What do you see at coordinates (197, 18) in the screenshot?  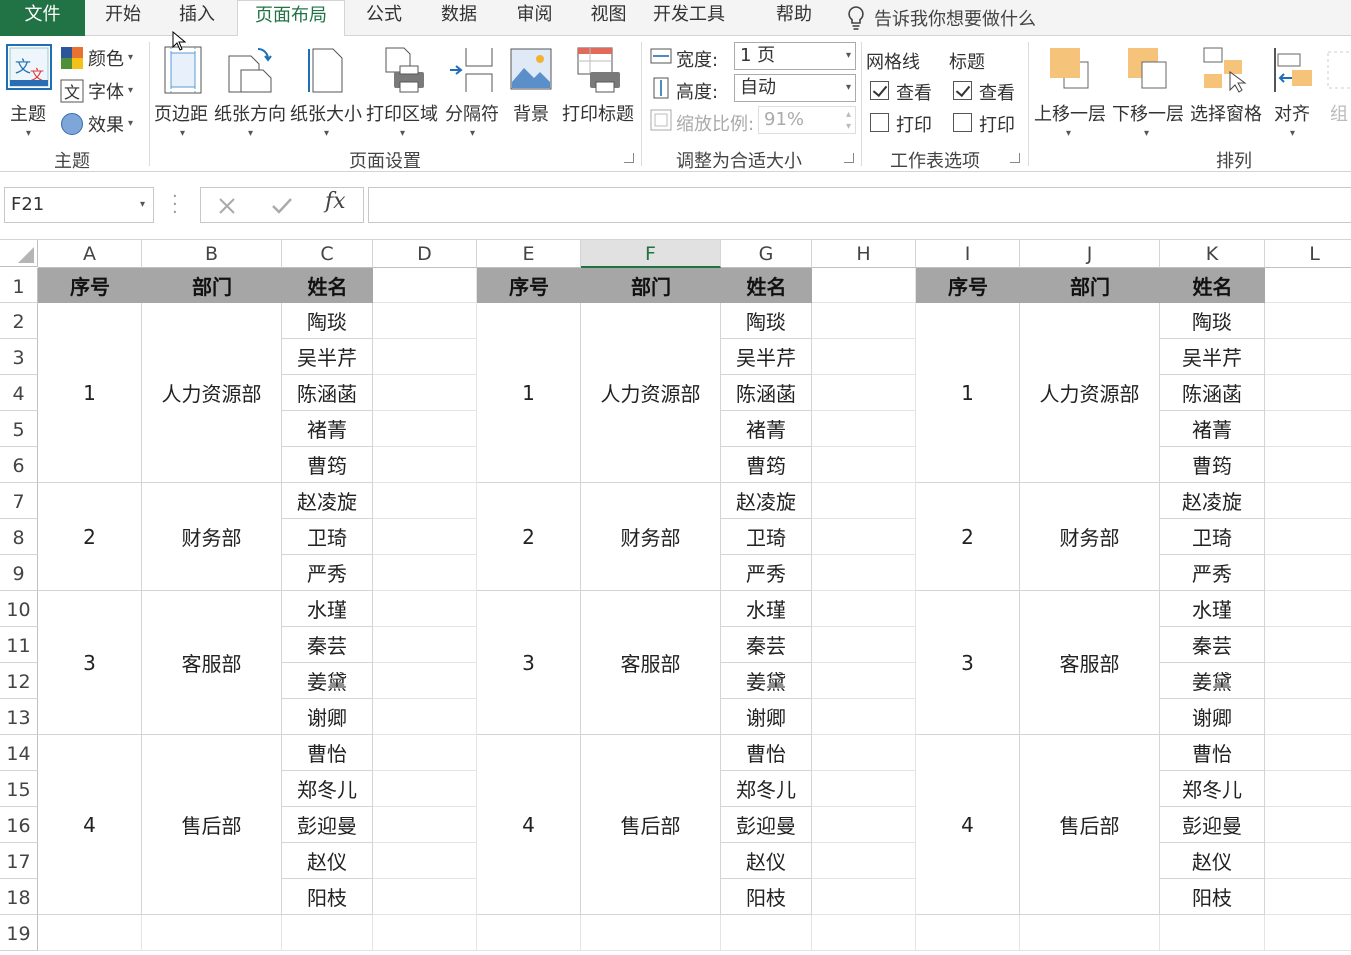 I see `tab-insert: 插入` at bounding box center [197, 18].